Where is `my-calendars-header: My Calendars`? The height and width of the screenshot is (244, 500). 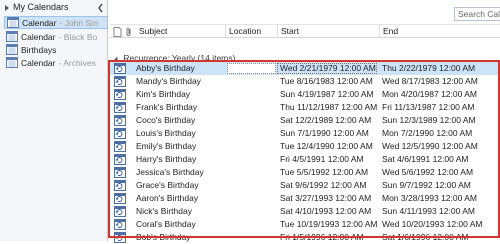 my-calendars-header: My Calendars is located at coordinates (54, 8).